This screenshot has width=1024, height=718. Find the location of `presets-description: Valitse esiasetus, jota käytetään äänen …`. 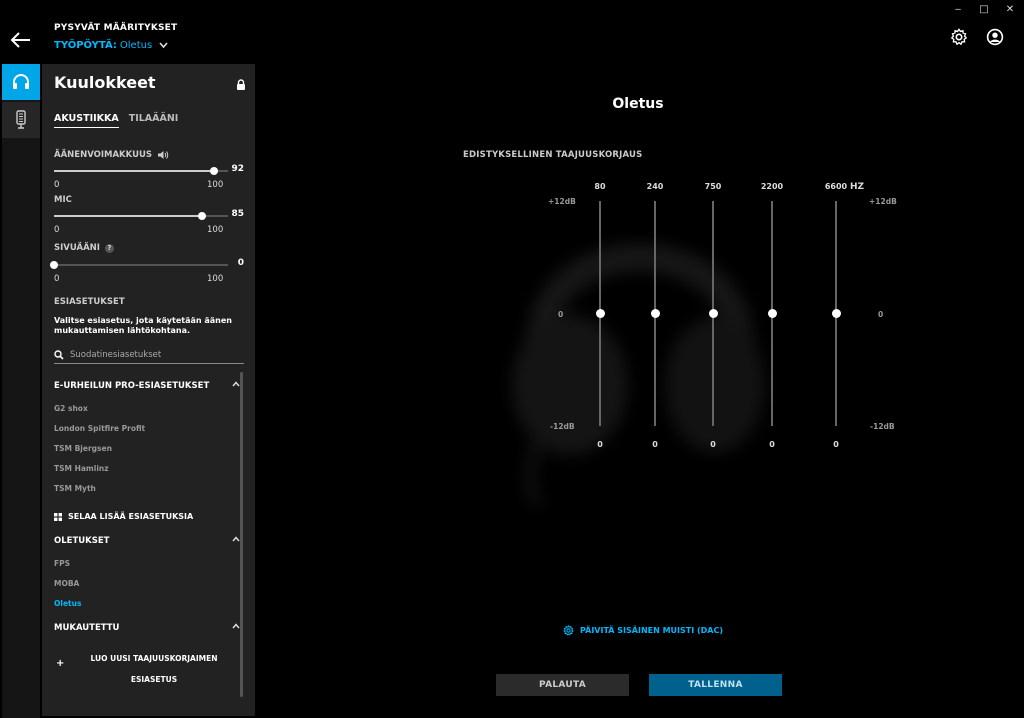

presets-description: Valitse esiasetus, jota käytetään äänen … is located at coordinates (143, 325).